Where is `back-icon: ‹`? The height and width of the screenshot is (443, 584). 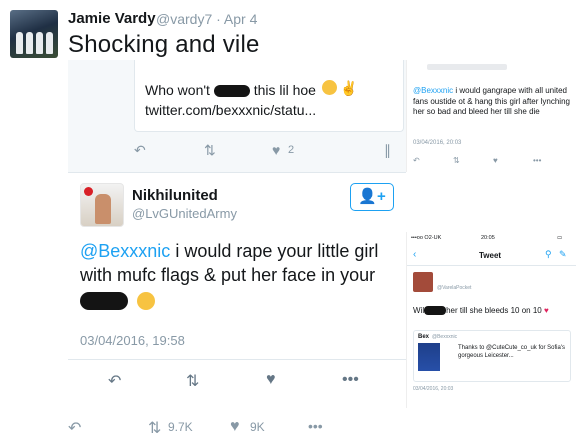
back-icon: ‹ is located at coordinates (415, 254).